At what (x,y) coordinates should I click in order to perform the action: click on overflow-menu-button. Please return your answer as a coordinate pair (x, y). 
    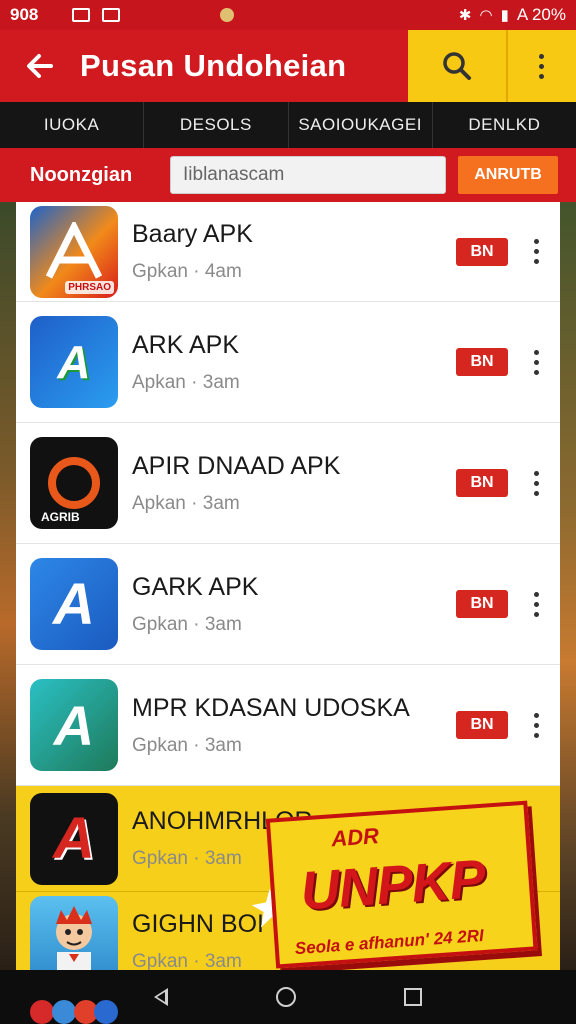
    Looking at the image, I should click on (541, 66).